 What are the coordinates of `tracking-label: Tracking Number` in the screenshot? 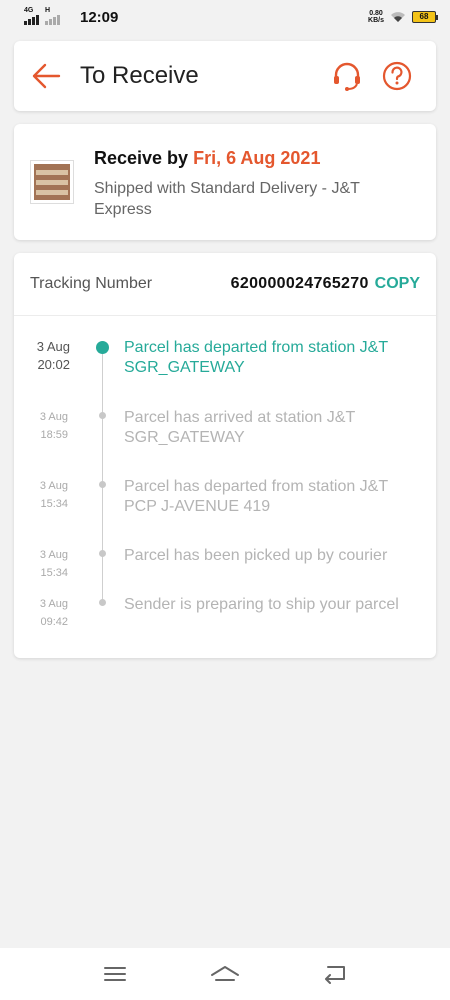 It's located at (91, 283).